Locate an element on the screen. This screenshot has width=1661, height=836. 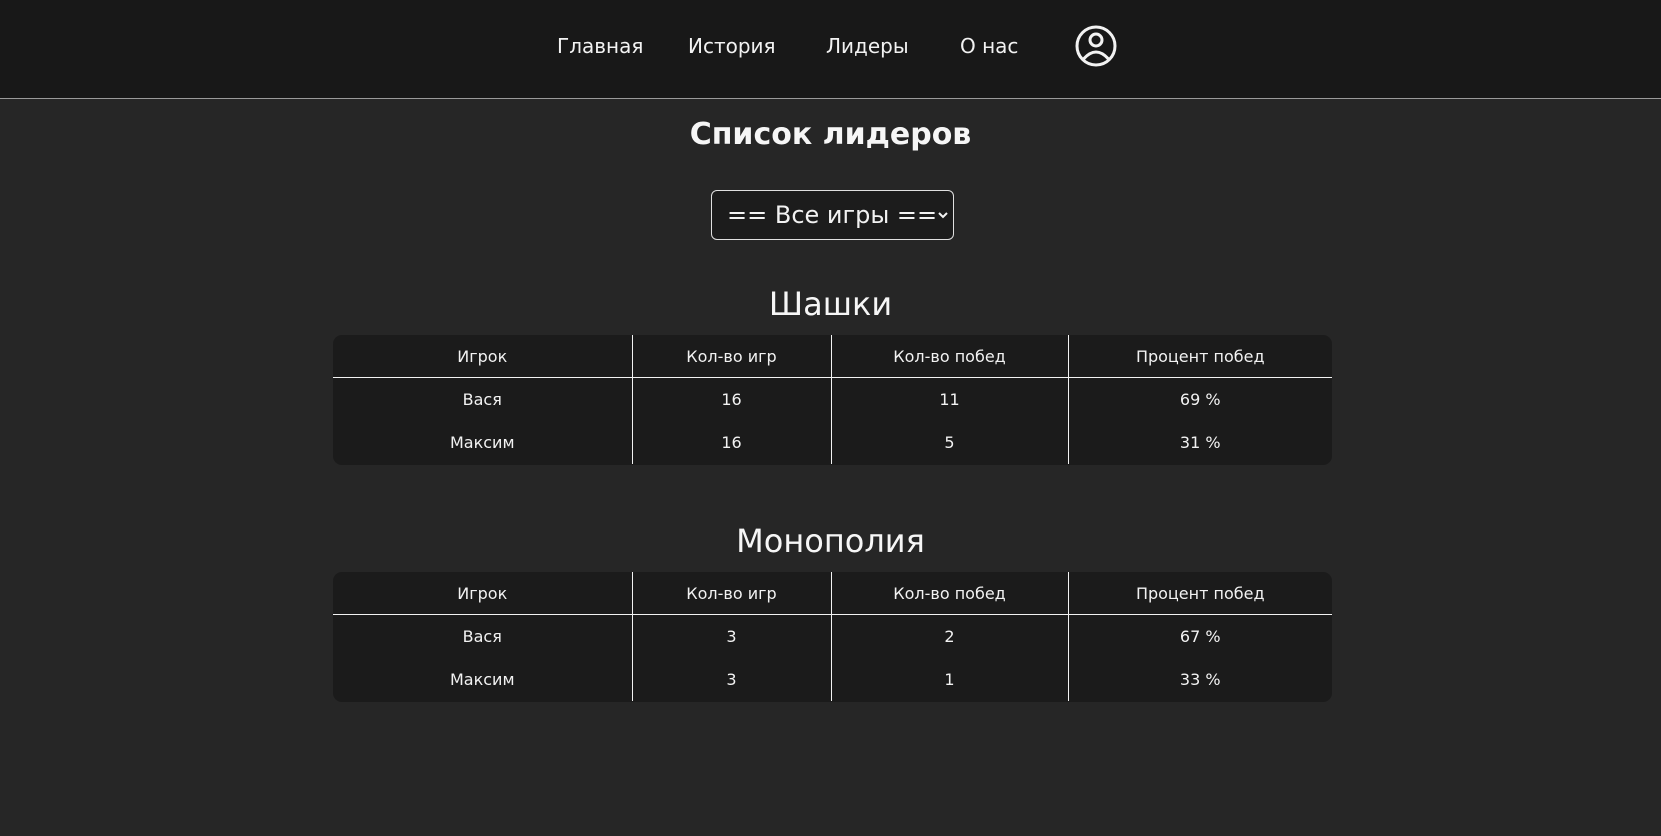
cell-wins: 1 is located at coordinates (949, 679).